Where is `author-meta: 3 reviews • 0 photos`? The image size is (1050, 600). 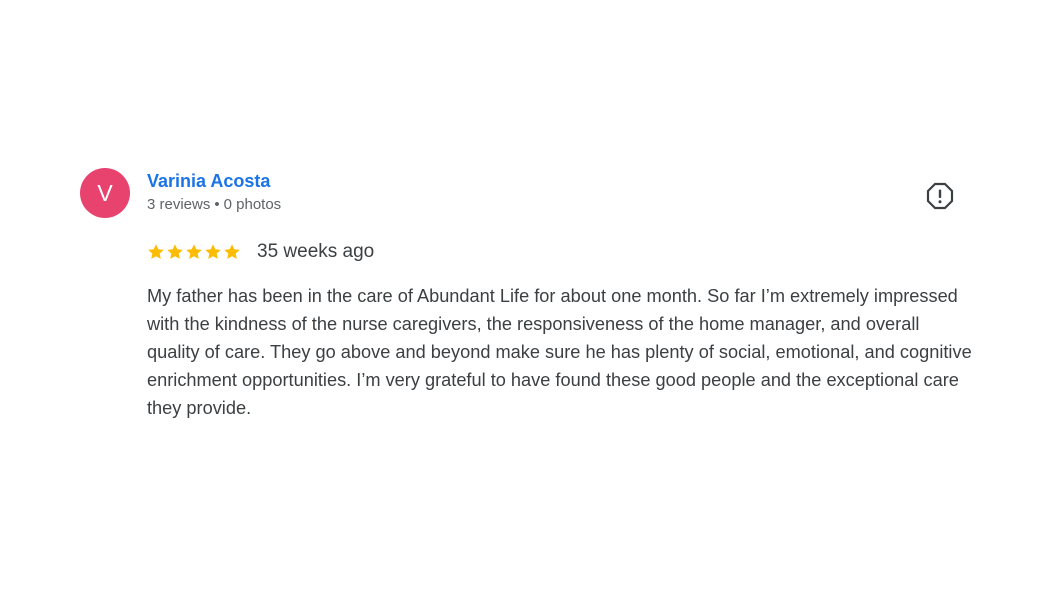
author-meta: 3 reviews • 0 photos is located at coordinates (214, 205).